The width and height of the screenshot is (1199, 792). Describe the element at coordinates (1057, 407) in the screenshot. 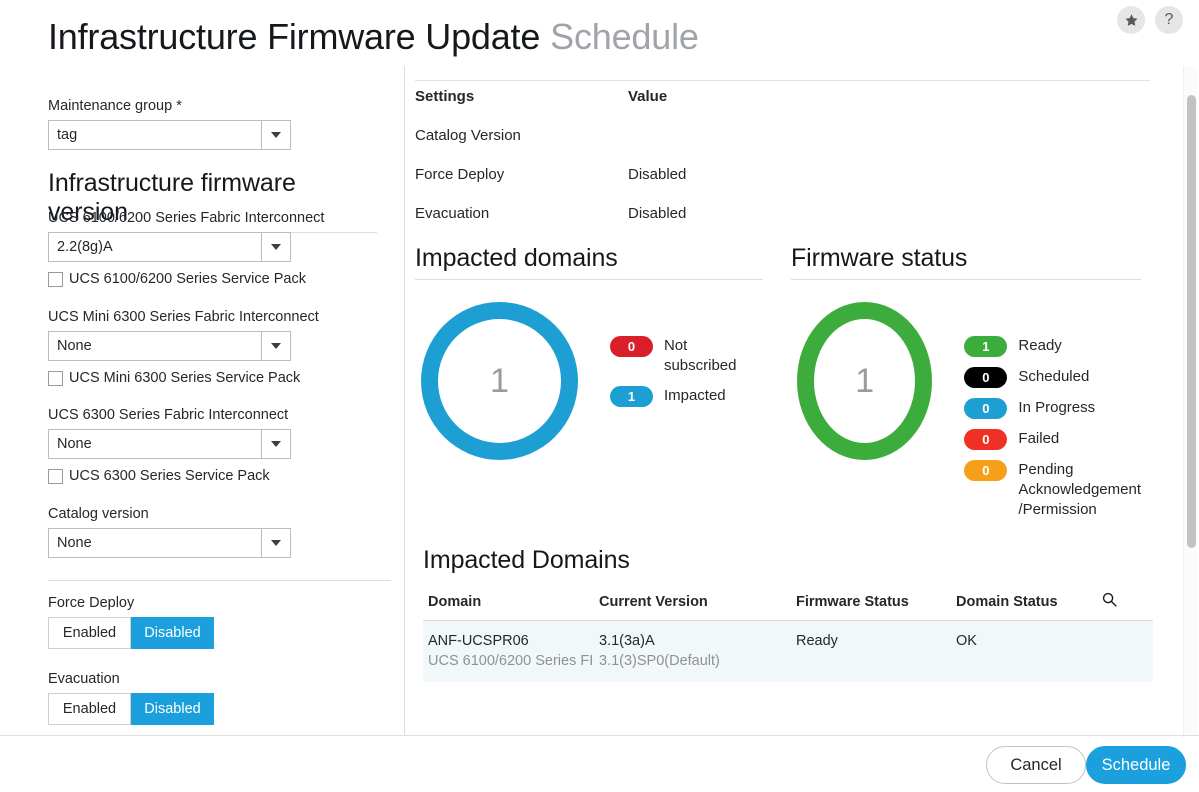

I see `legend-label: In Progress` at that location.